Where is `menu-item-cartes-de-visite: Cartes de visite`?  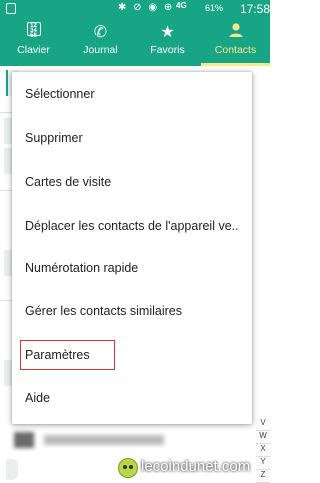 menu-item-cartes-de-visite: Cartes de visite is located at coordinates (132, 182).